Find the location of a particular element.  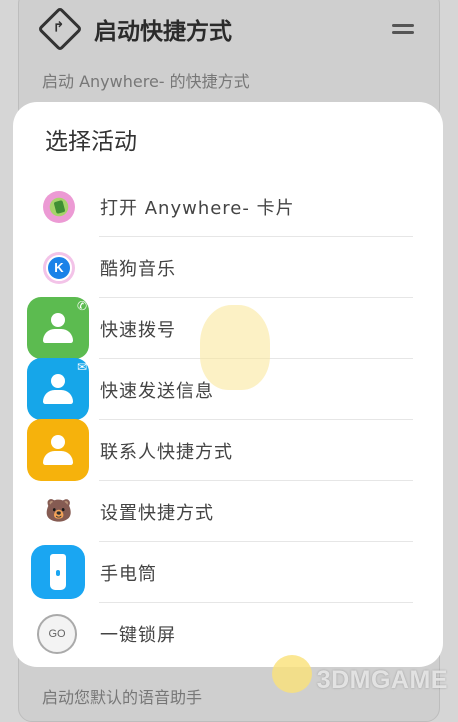

lock-screen-icon: GO is located at coordinates (57, 633).